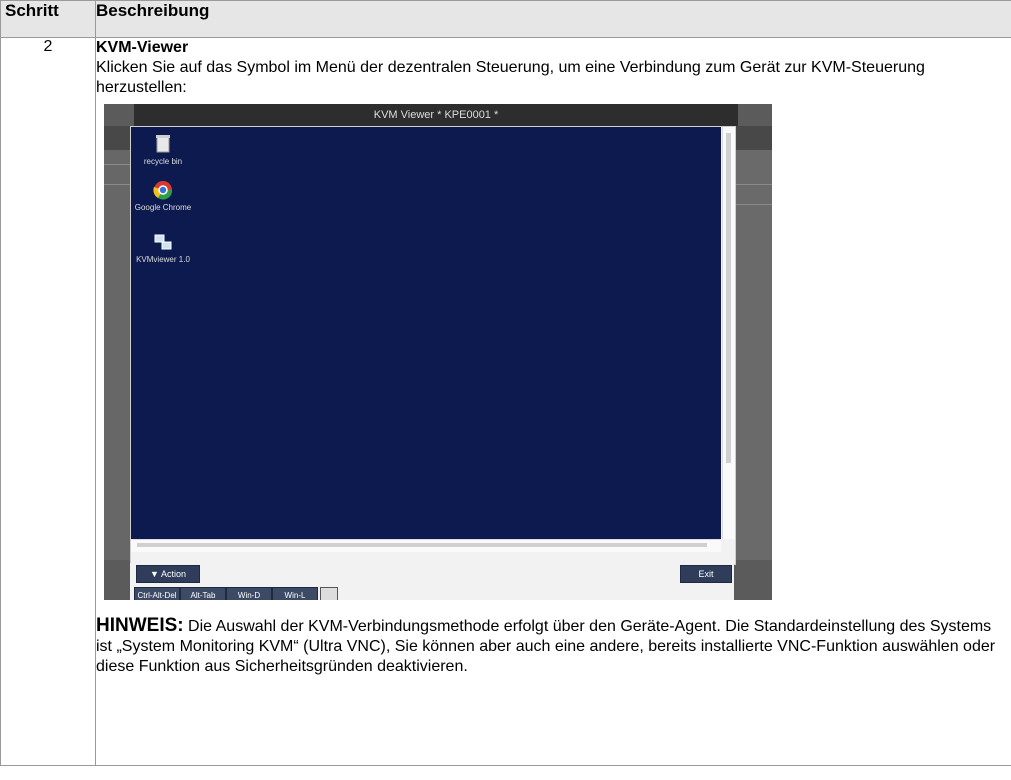 The image size is (1011, 780). What do you see at coordinates (426, 545) in the screenshot?
I see `horizontal-scrollbar` at bounding box center [426, 545].